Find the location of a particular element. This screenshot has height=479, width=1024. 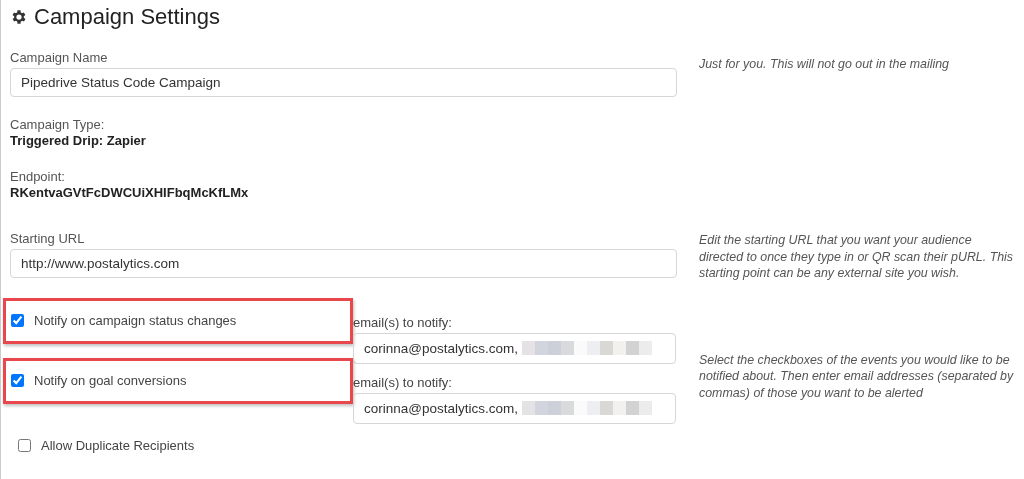

help-text: Edit the starting URL that you want your audience directed to once they type in or QR scan their pURL. This starting point can be any external site you wish. is located at coordinates (856, 256).